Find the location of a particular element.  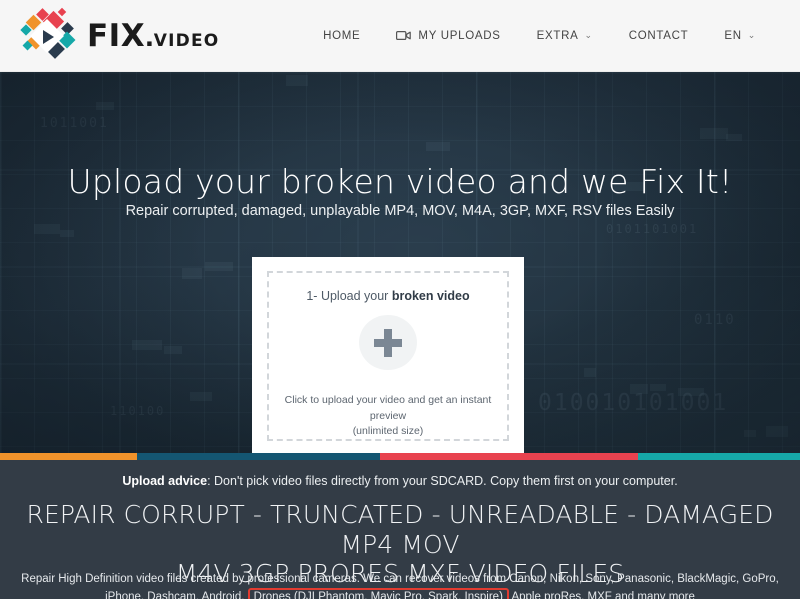

upload-step-label: 1- Upload your broken video is located at coordinates (387, 296).